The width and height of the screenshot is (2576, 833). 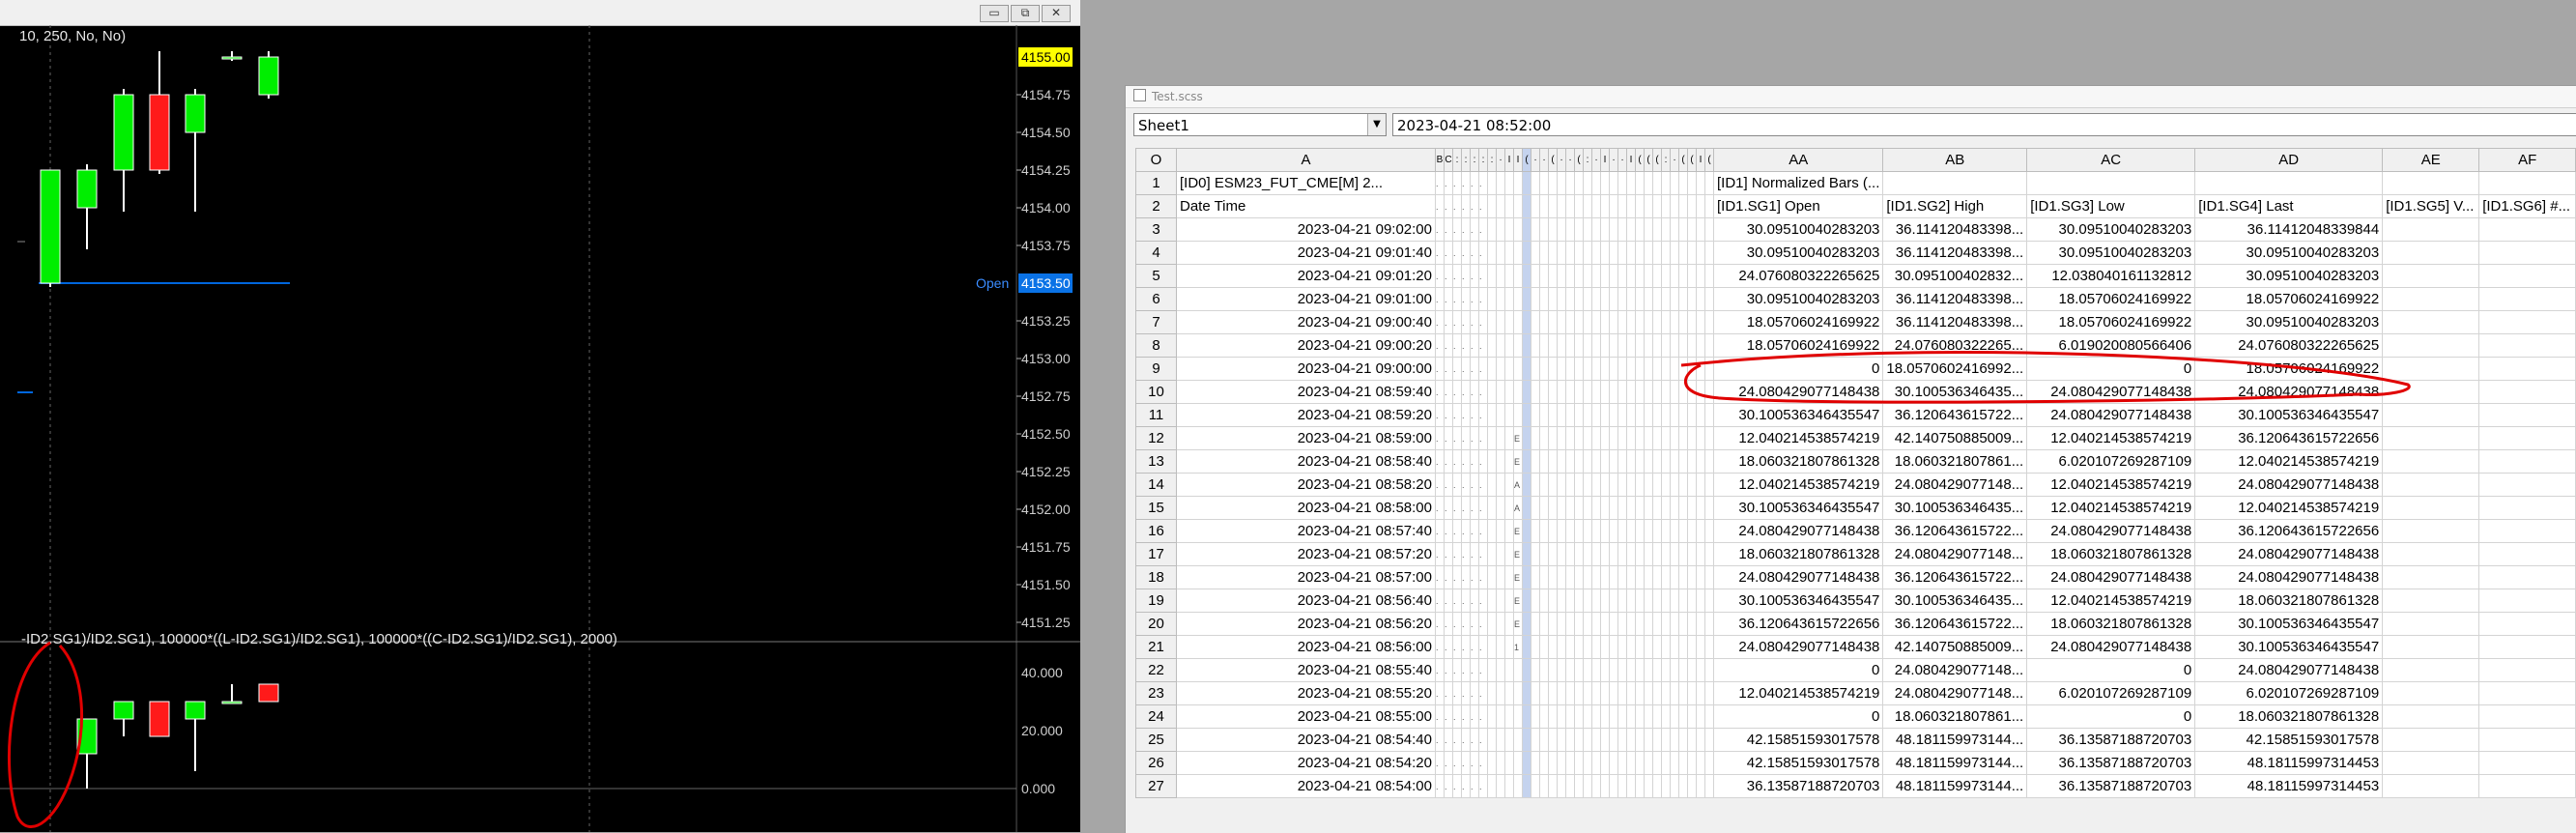 I want to click on restore-icon: ⧉, so click(x=1026, y=13).